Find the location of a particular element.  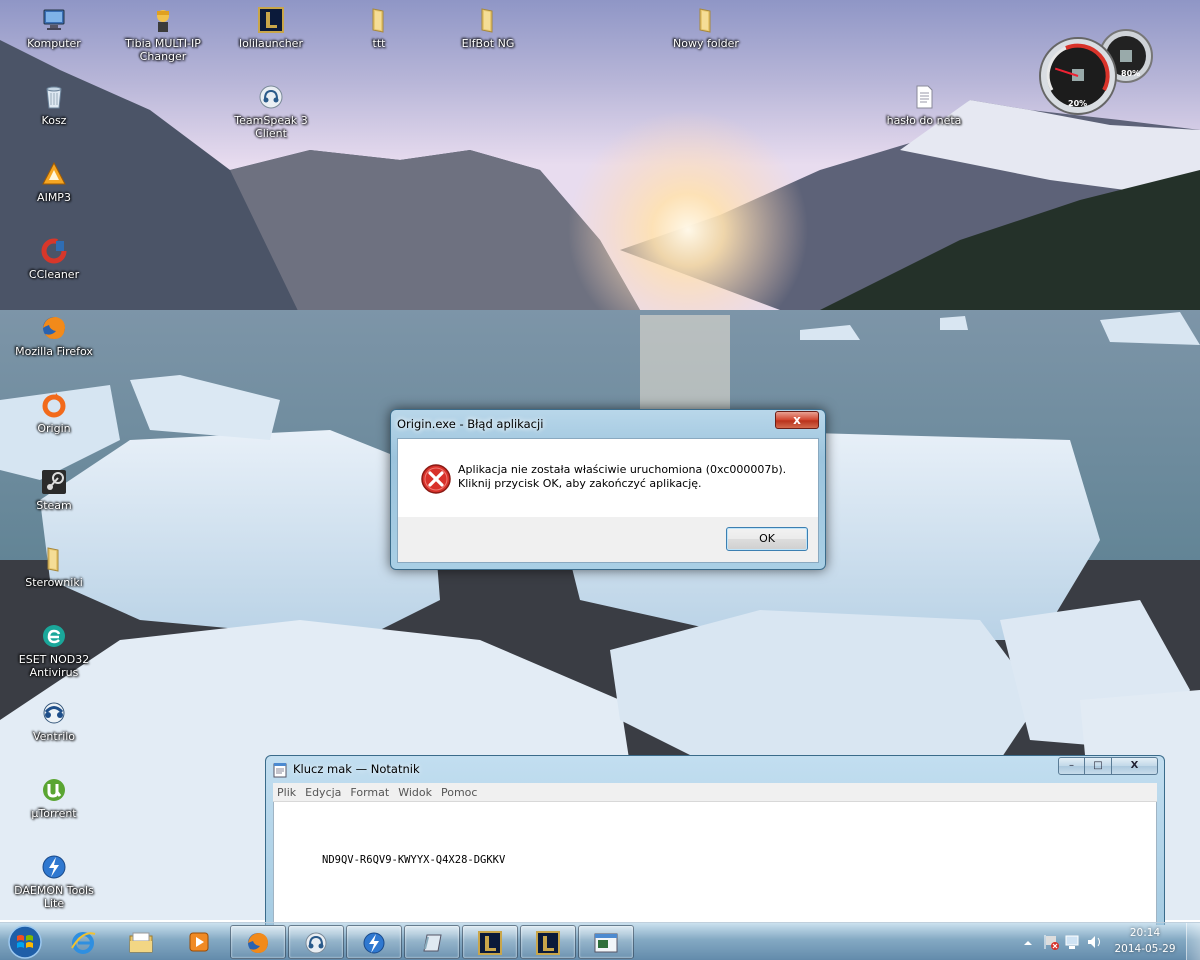

maximize-button: □ is located at coordinates (1098, 766).